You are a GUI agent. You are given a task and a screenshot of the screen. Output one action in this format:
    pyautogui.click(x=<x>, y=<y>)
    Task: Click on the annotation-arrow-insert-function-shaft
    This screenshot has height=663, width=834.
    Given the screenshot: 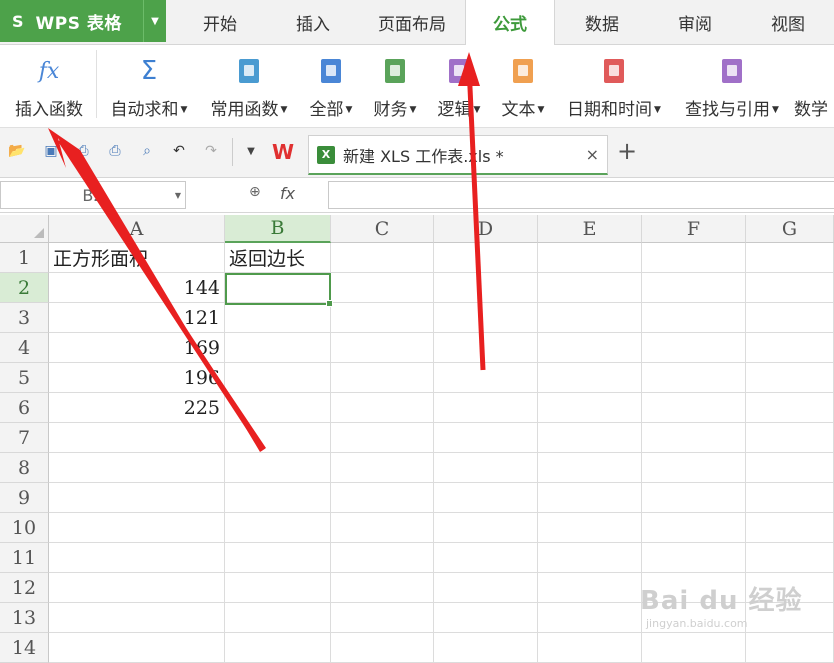 What is the action you would take?
    pyautogui.click(x=161, y=295)
    